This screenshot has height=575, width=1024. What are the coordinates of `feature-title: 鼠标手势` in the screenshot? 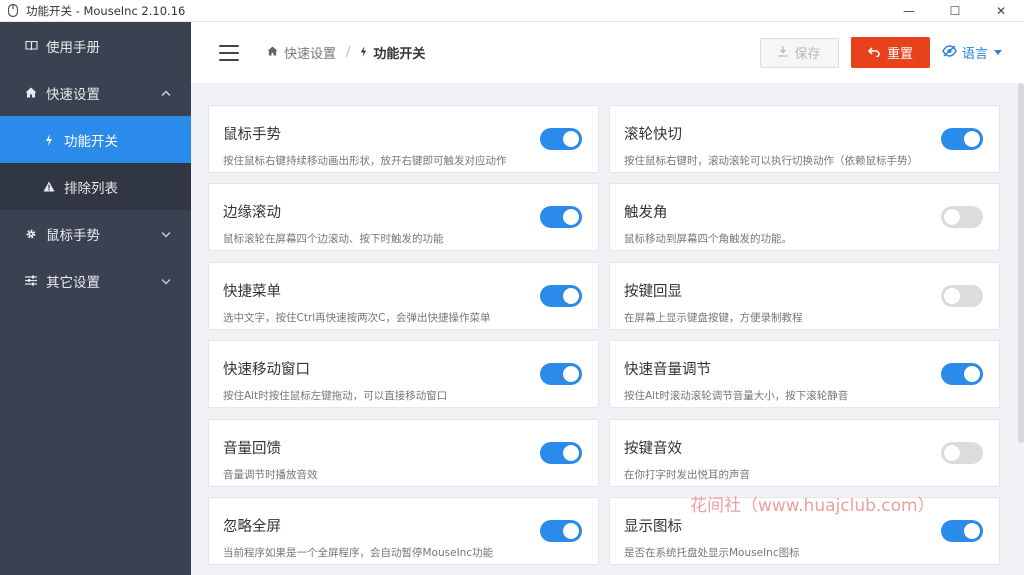 It's located at (252, 135).